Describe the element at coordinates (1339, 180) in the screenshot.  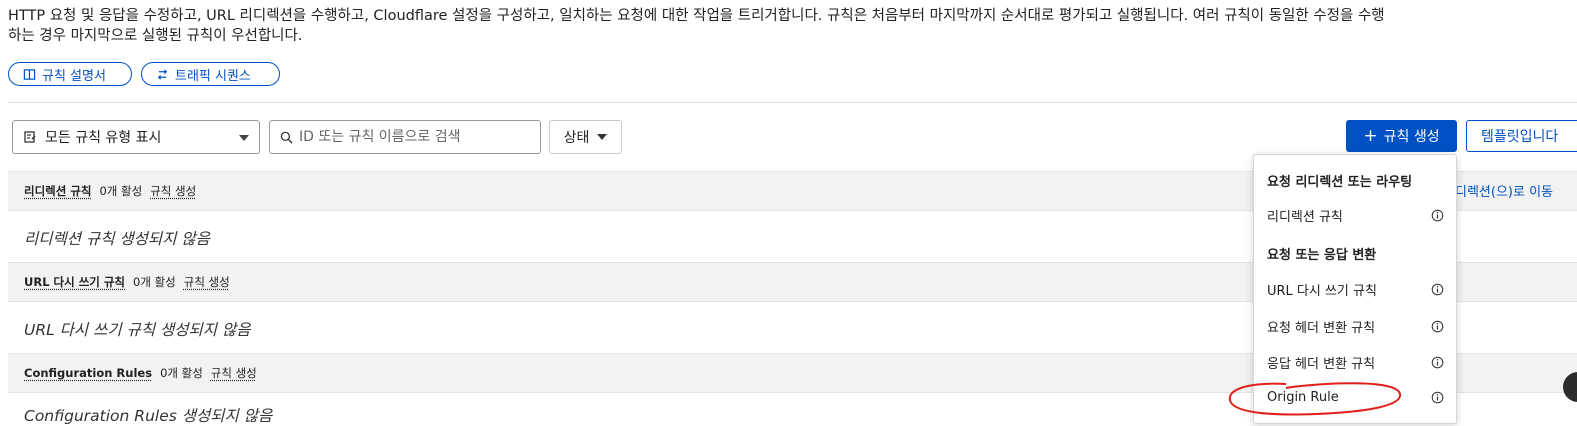
I see `menu-heading-label: 요청 리디렉션 또는 라우팅` at that location.